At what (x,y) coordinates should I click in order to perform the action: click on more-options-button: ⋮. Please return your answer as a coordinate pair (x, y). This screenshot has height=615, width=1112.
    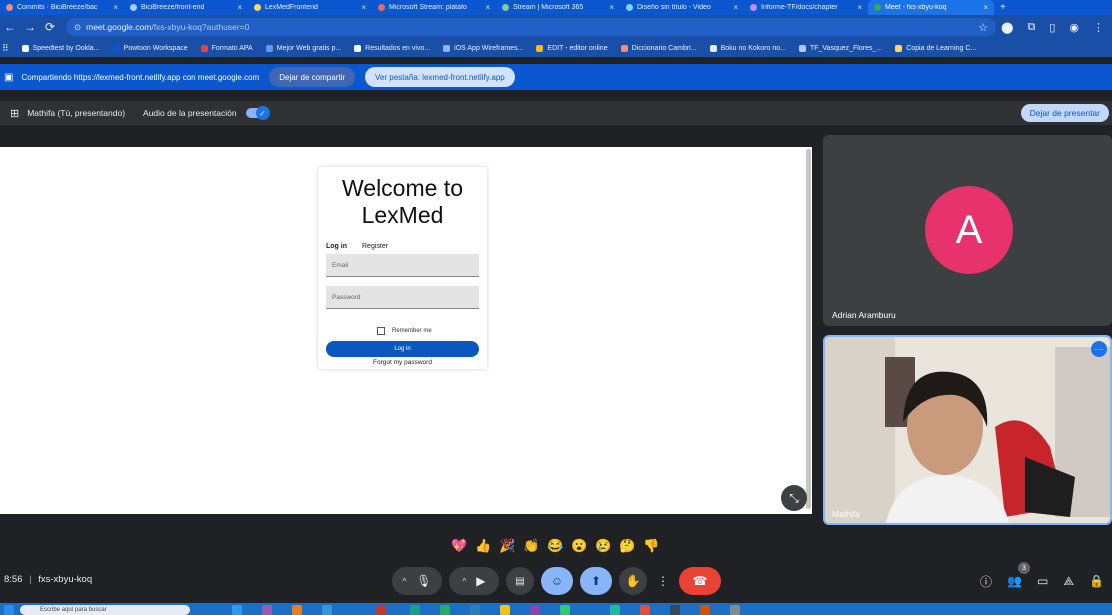
    Looking at the image, I should click on (663, 581).